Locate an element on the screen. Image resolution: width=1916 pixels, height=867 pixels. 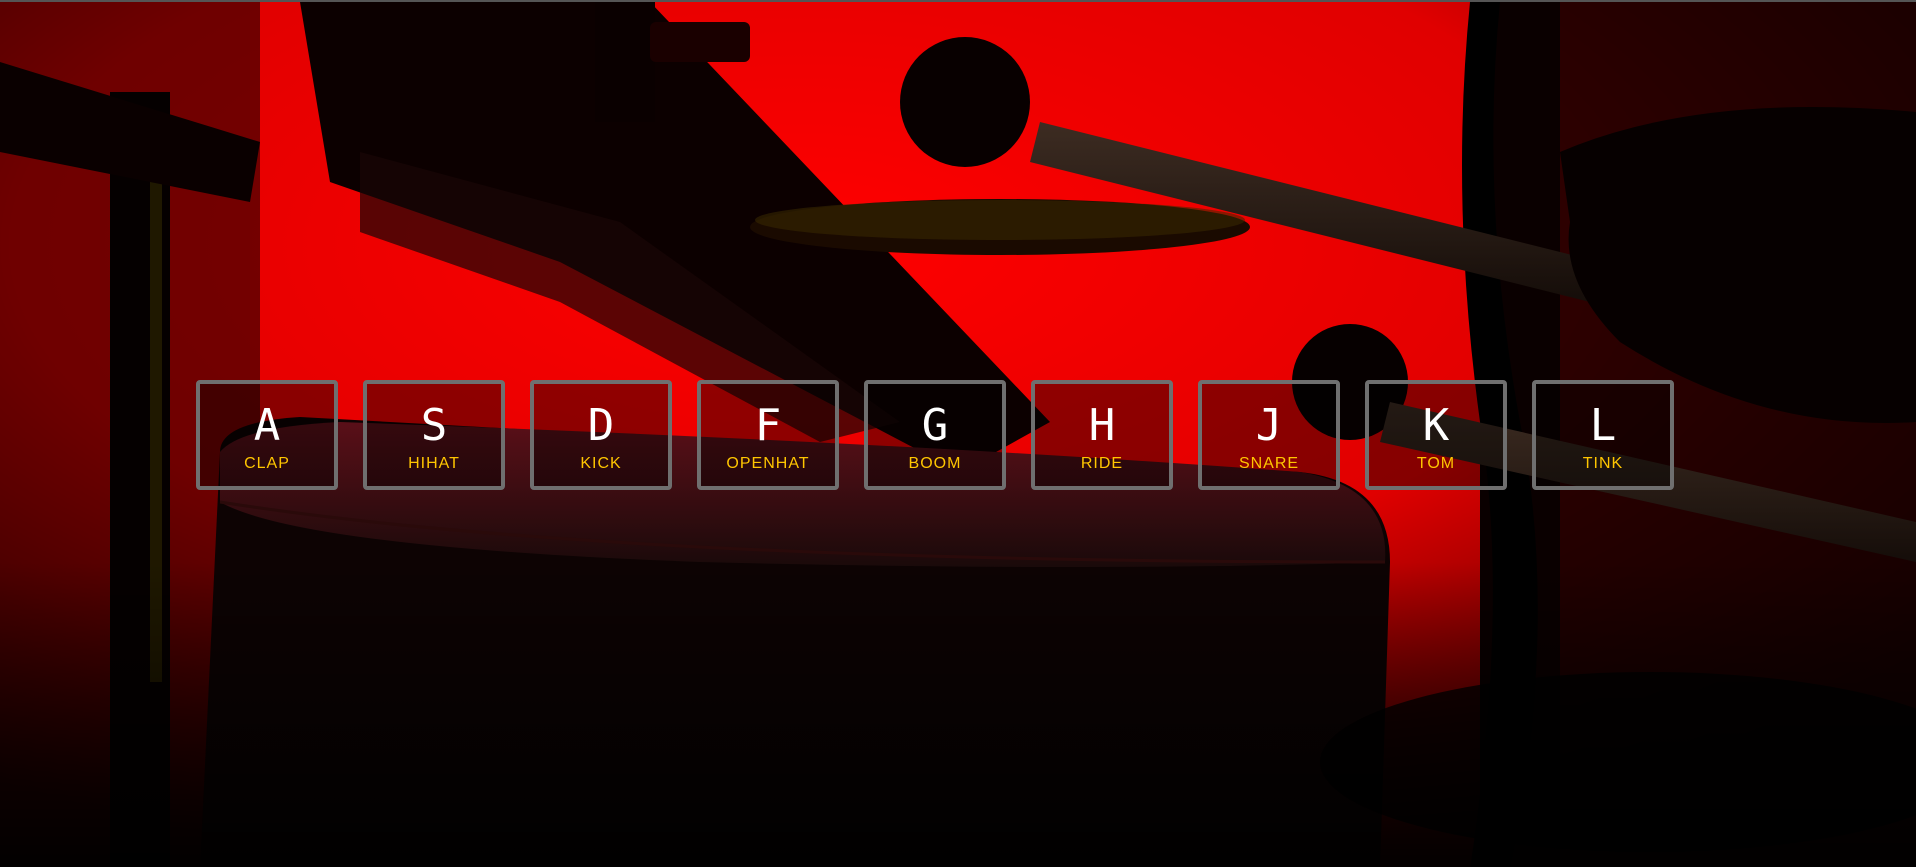
drum-key-j: J SNARE is located at coordinates (1269, 435).